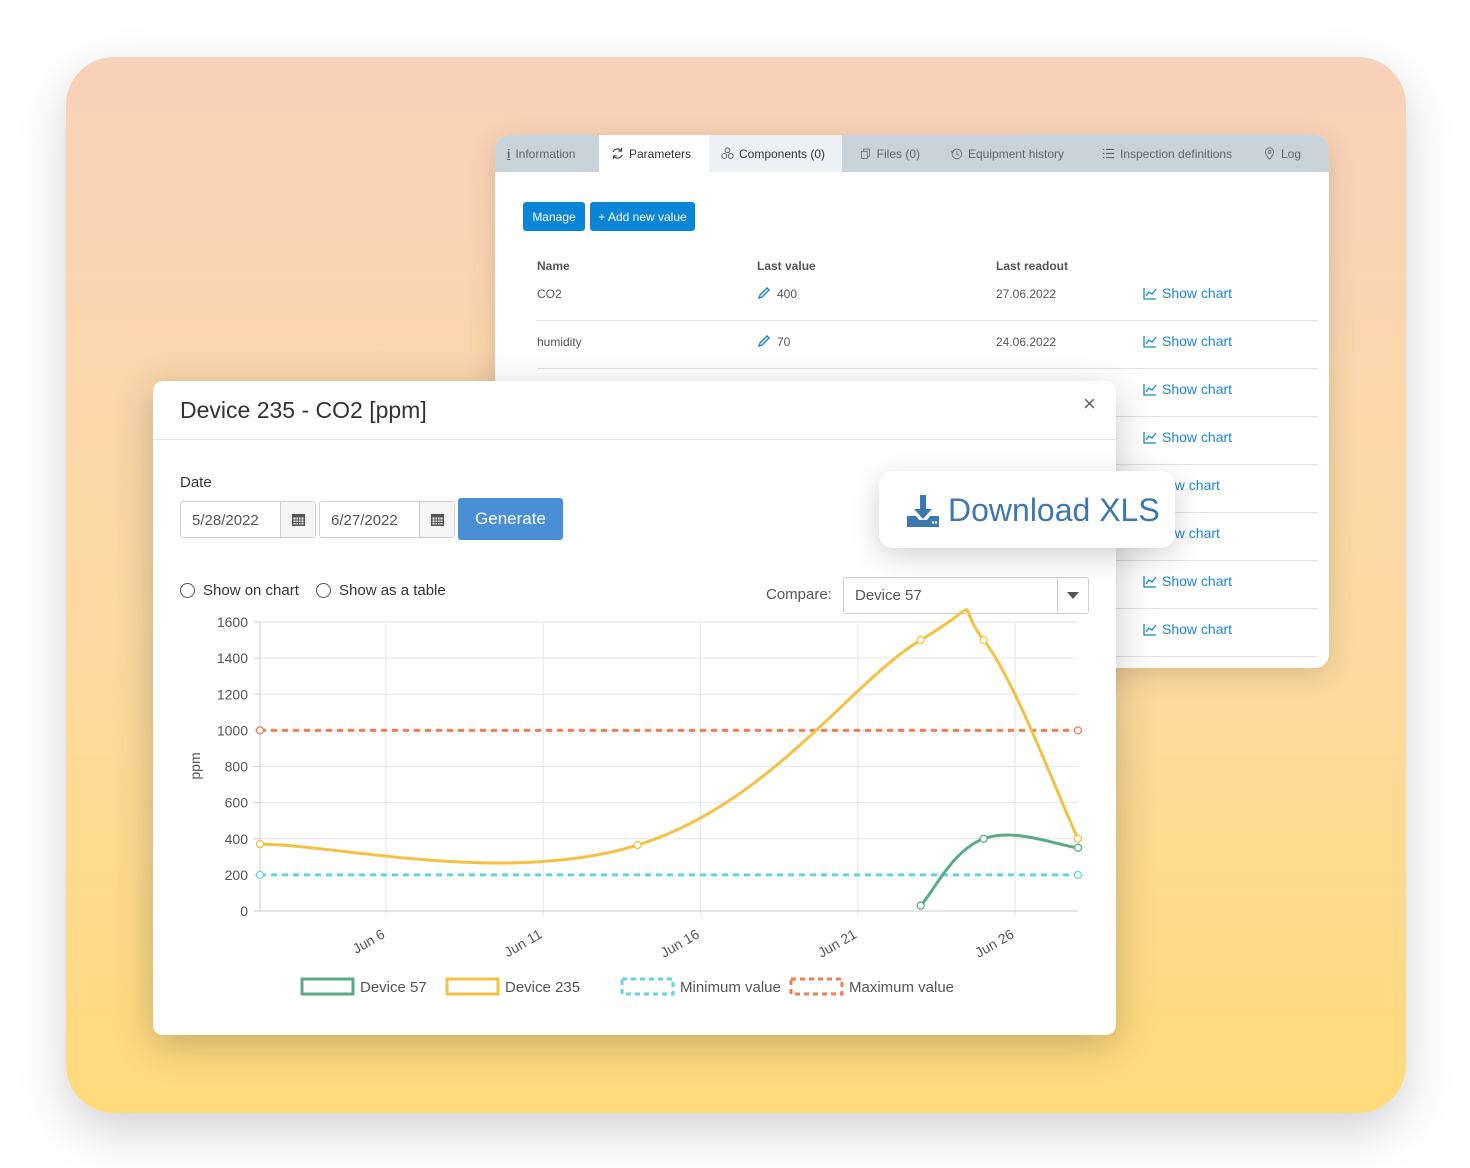  I want to click on legend-label: Device 235, so click(542, 987).